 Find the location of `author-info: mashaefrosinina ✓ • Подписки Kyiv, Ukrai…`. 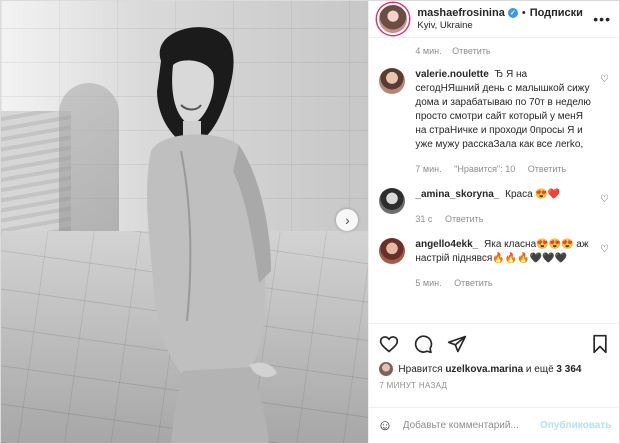

author-info: mashaefrosinina ✓ • Подписки Kyiv, Ukrai… is located at coordinates (505, 19).